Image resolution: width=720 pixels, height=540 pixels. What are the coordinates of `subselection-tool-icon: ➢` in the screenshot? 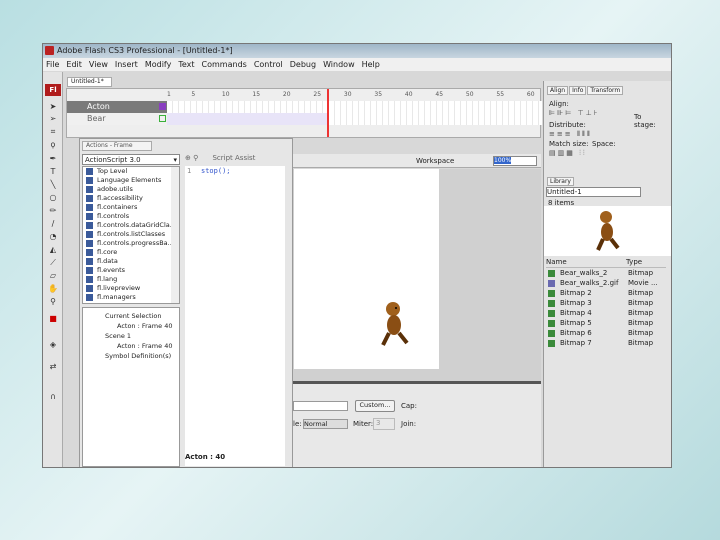 It's located at (53, 118).